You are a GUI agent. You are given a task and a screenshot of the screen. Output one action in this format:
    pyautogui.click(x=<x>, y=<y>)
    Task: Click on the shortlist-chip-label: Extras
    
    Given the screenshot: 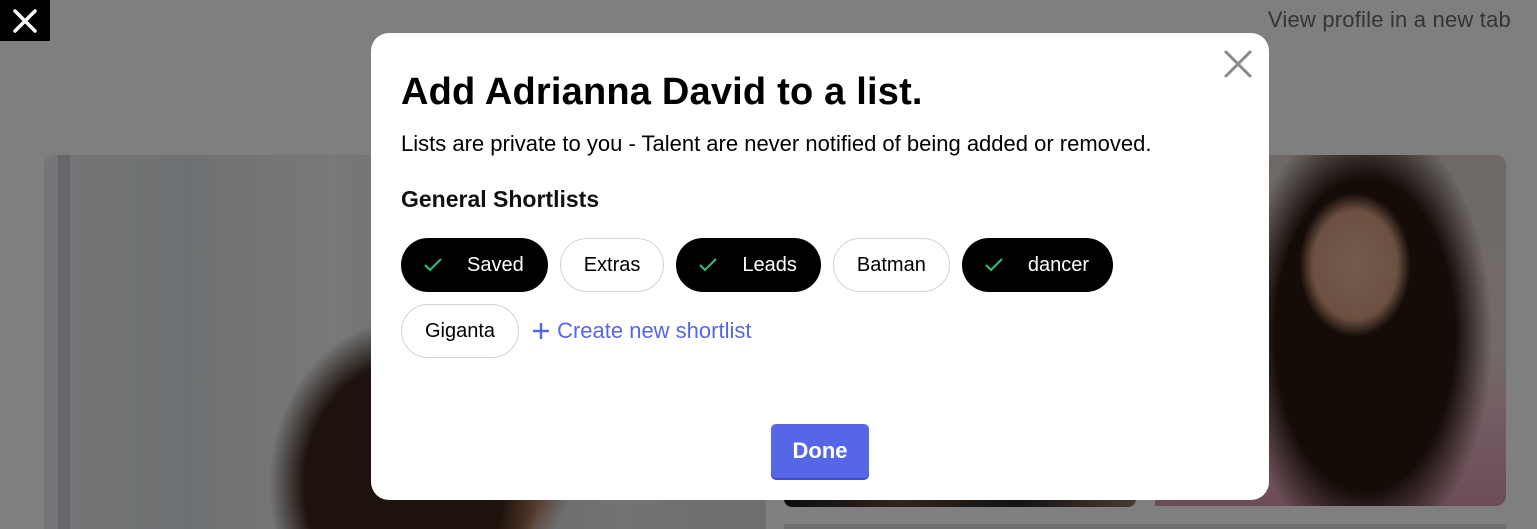 What is the action you would take?
    pyautogui.click(x=612, y=264)
    